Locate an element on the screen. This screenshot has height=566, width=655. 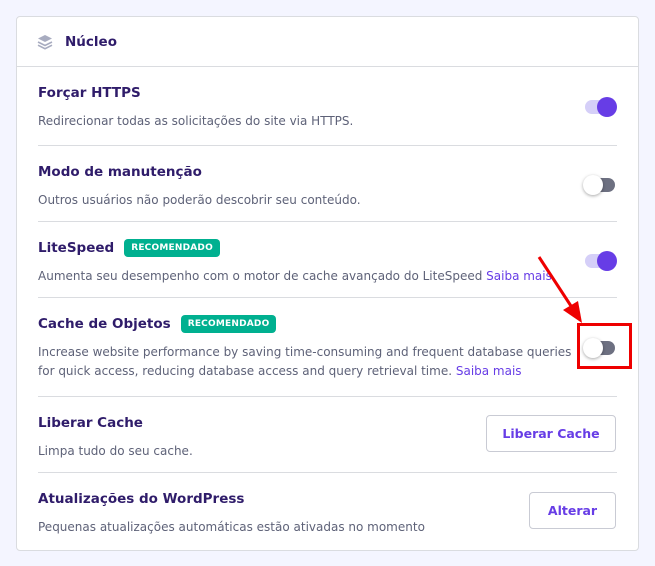
annotation-arrow-icon is located at coordinates (559, 289).